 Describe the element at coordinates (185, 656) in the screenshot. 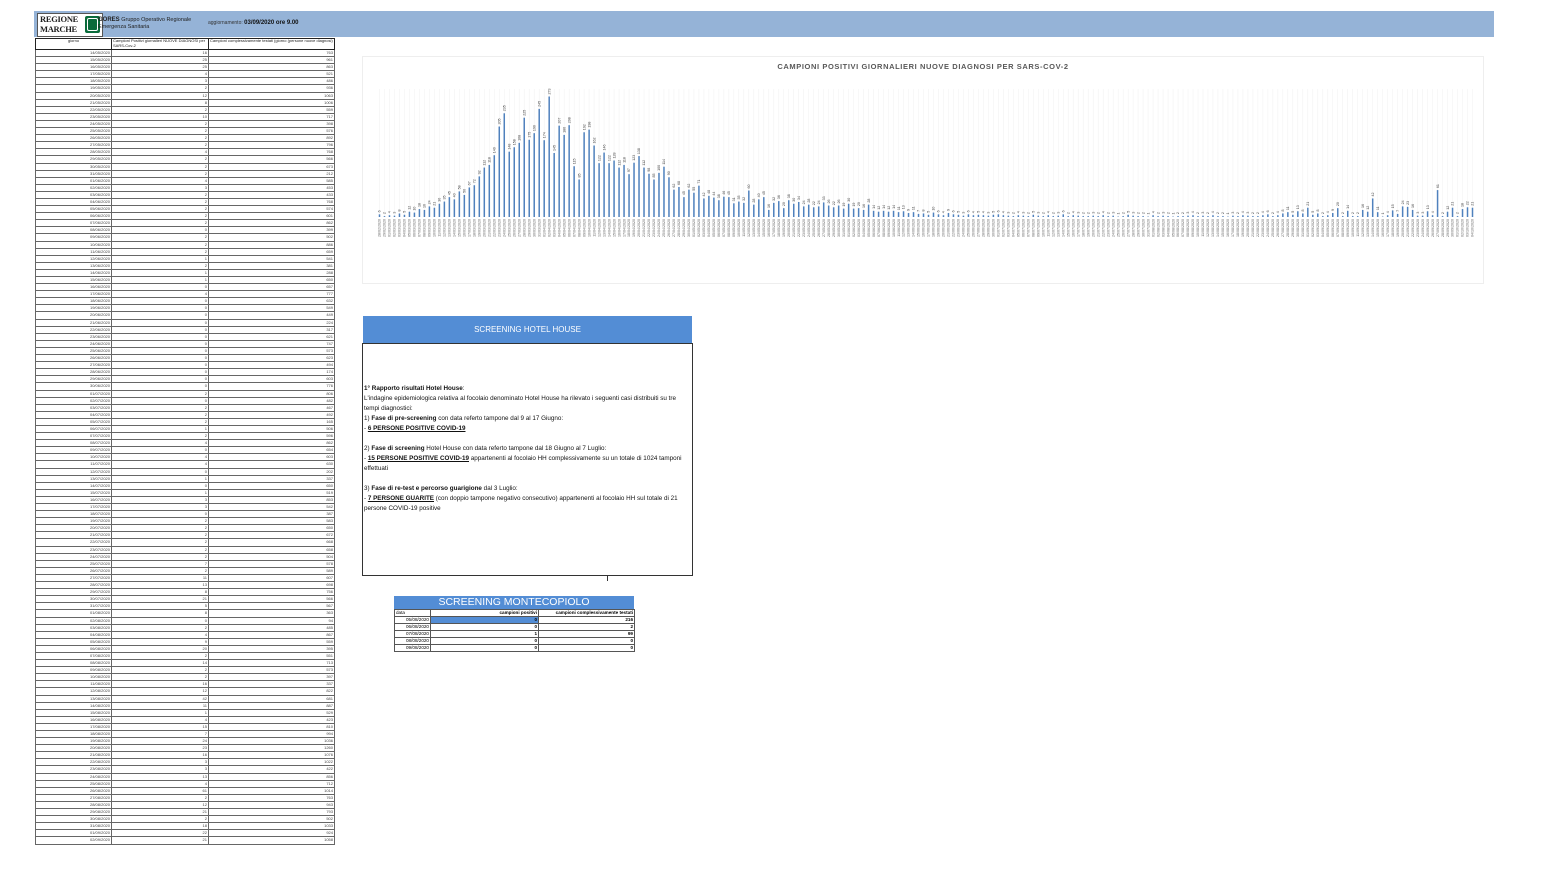

I see `table-row: 07/08/2020 2 551` at that location.